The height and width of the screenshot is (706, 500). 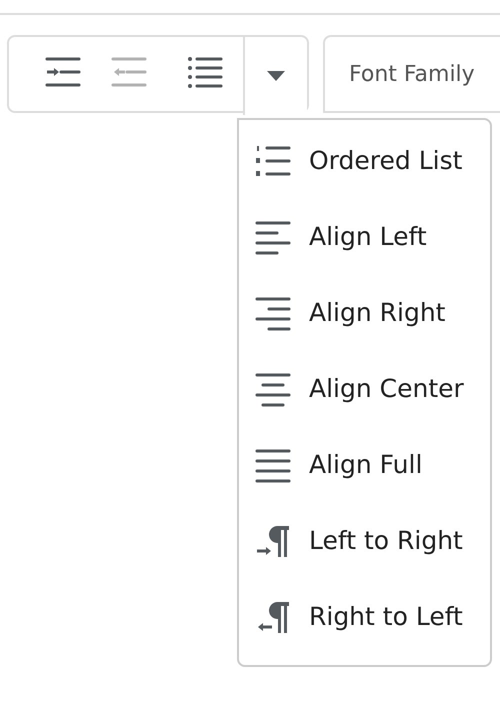 I want to click on menu-item: Right to Left, so click(x=364, y=617).